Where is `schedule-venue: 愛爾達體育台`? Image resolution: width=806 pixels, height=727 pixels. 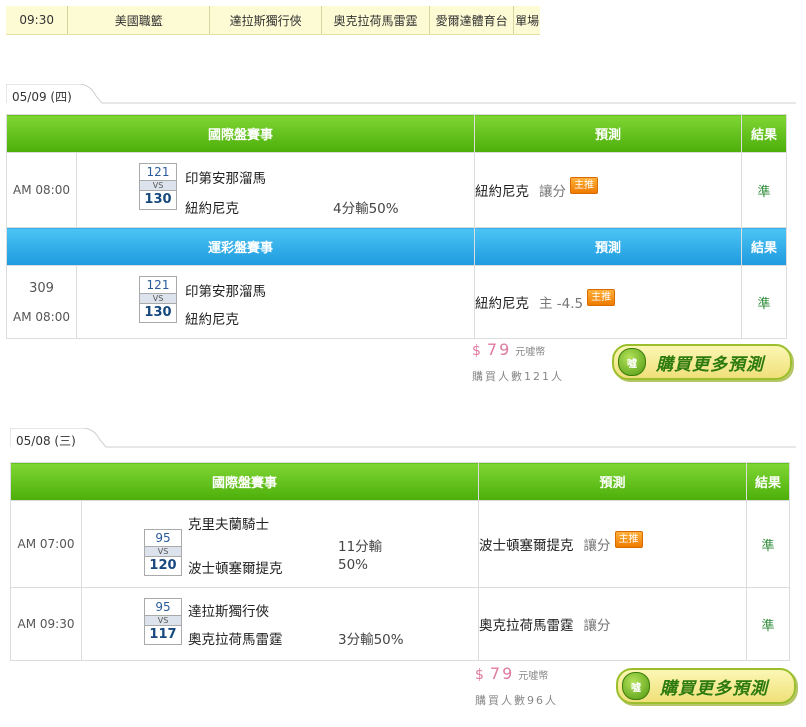 schedule-venue: 愛爾達體育台 is located at coordinates (472, 20).